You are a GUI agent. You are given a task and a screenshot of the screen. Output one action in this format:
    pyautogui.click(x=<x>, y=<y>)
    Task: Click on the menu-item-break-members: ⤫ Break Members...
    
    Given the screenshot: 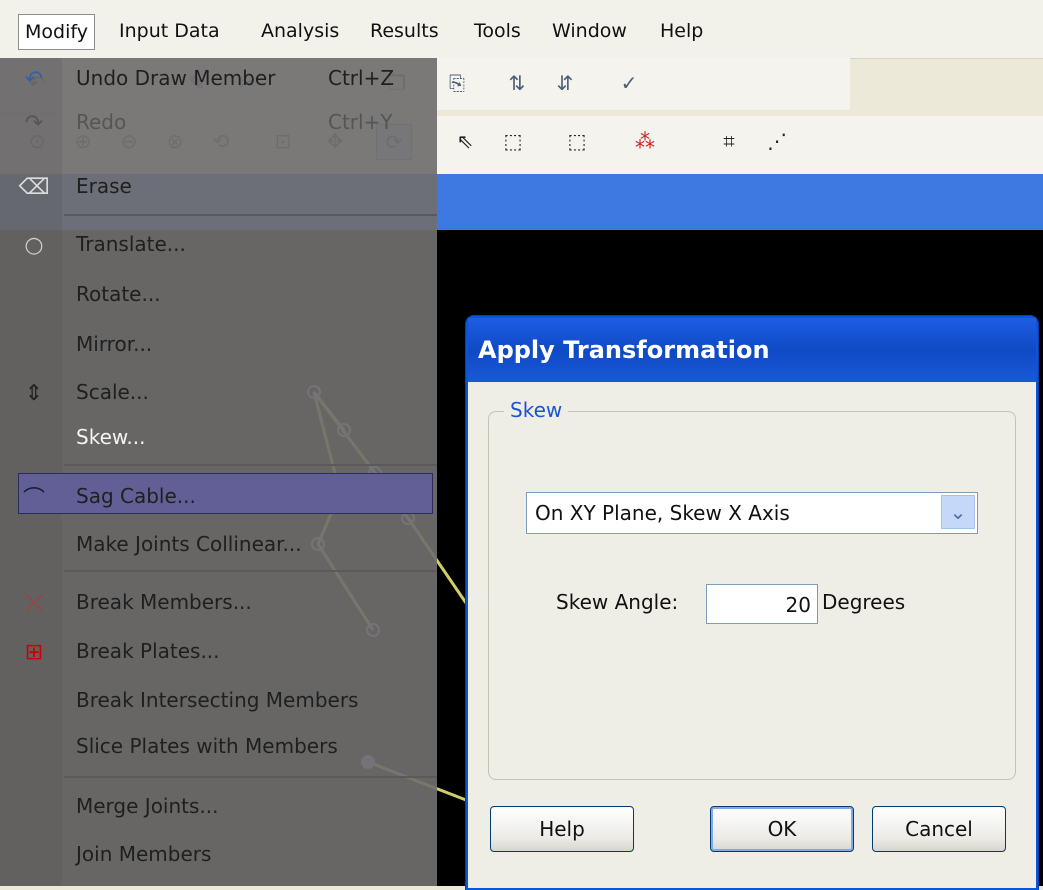 What is the action you would take?
    pyautogui.click(x=218, y=604)
    